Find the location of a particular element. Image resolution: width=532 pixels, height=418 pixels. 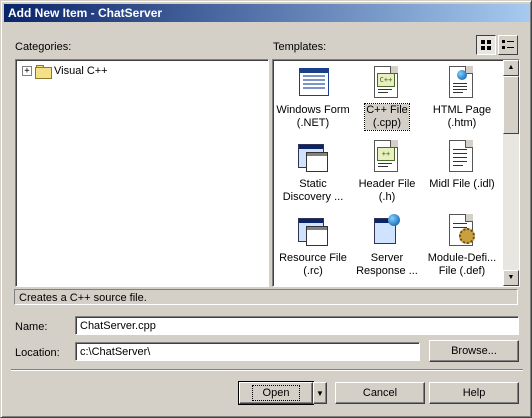

cpp-file-icon: C++ is located at coordinates (387, 83).